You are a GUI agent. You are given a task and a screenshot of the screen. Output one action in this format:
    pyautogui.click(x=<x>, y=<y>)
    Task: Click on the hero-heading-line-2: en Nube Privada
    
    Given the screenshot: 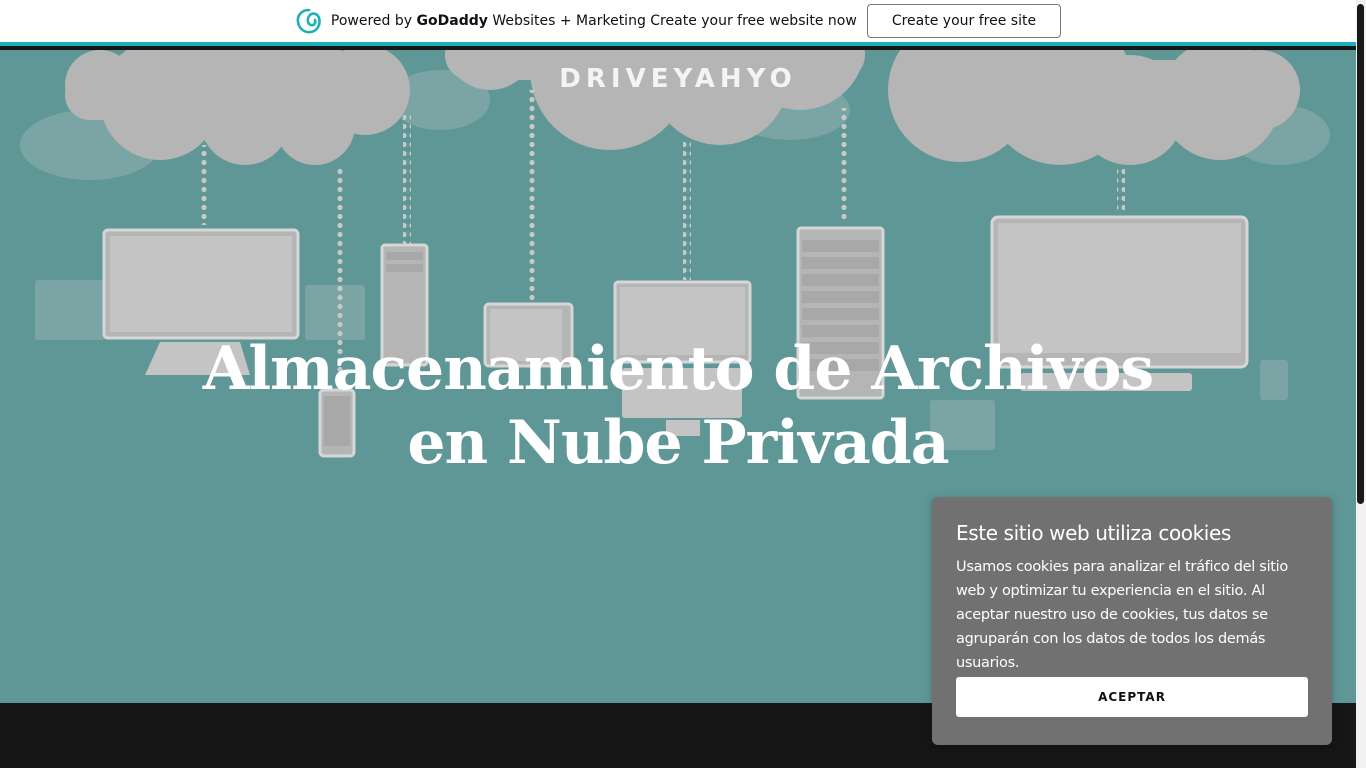 What is the action you would take?
    pyautogui.click(x=678, y=443)
    